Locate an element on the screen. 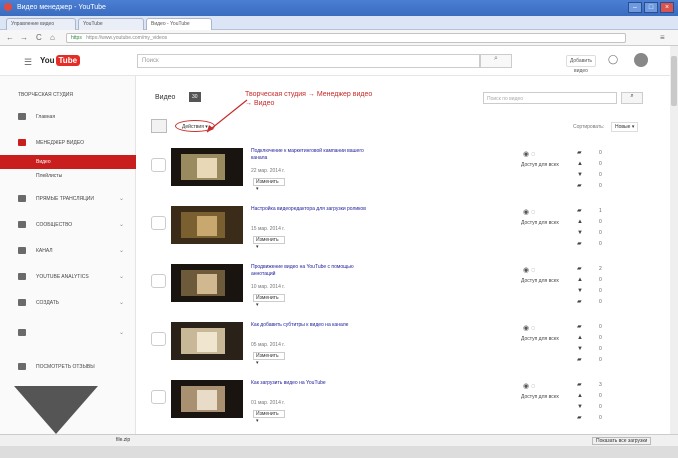 Image resolution: width=678 pixels, height=458 pixels. show-all-downloads-button: Показать все загрузки is located at coordinates (622, 441).